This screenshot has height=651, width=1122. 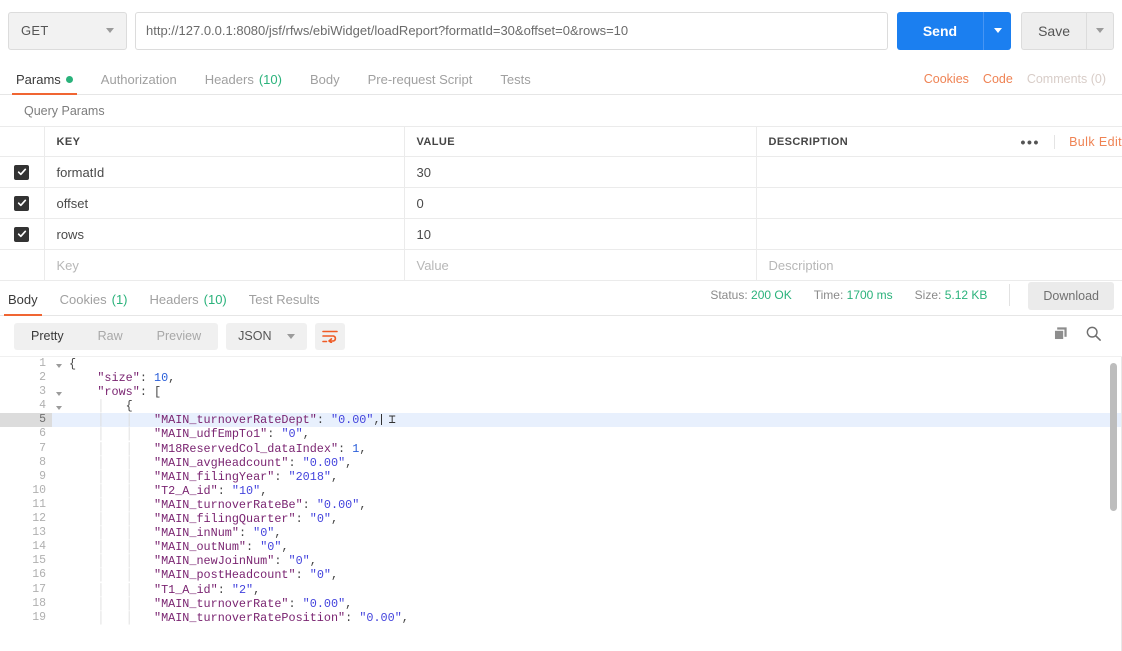 I want to click on code-line: 6 │ │ "MAIN_udfEmpTo1": "0",, so click(x=561, y=434).